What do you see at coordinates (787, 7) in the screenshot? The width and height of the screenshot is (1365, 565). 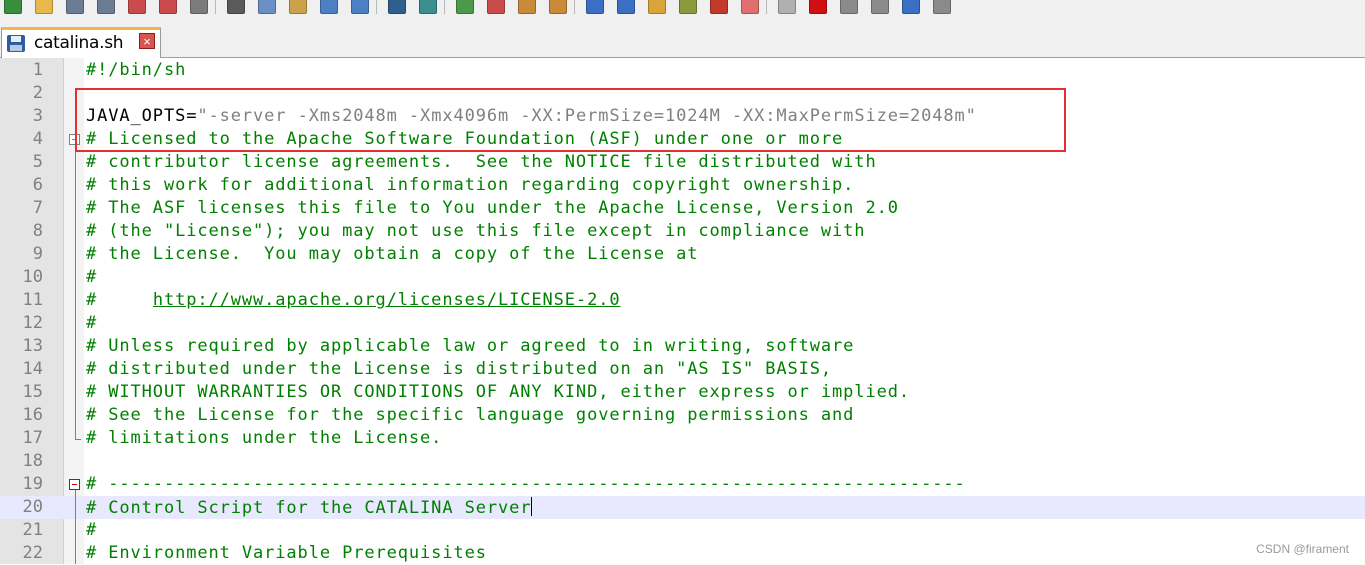 I see `monitoring-icon` at bounding box center [787, 7].